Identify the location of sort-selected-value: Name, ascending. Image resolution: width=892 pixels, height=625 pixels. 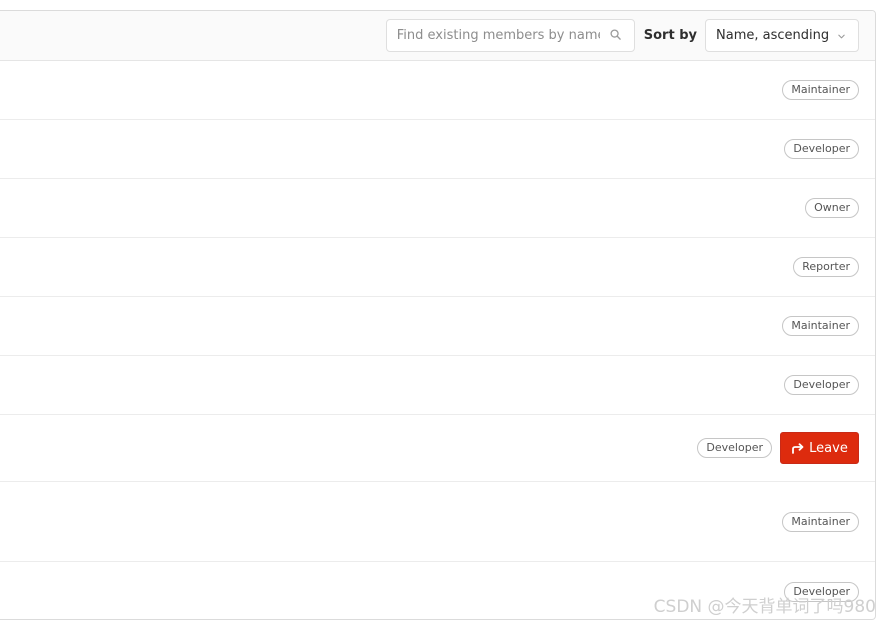
(773, 35).